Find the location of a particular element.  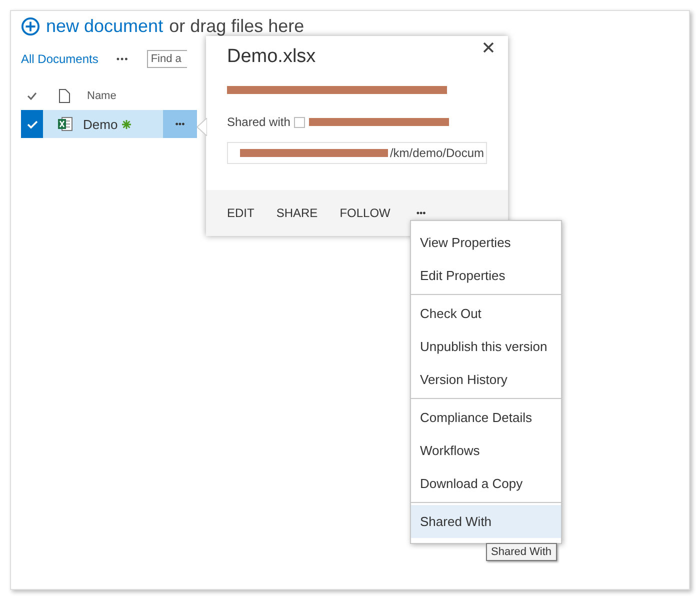

search-field: Find a is located at coordinates (166, 59).